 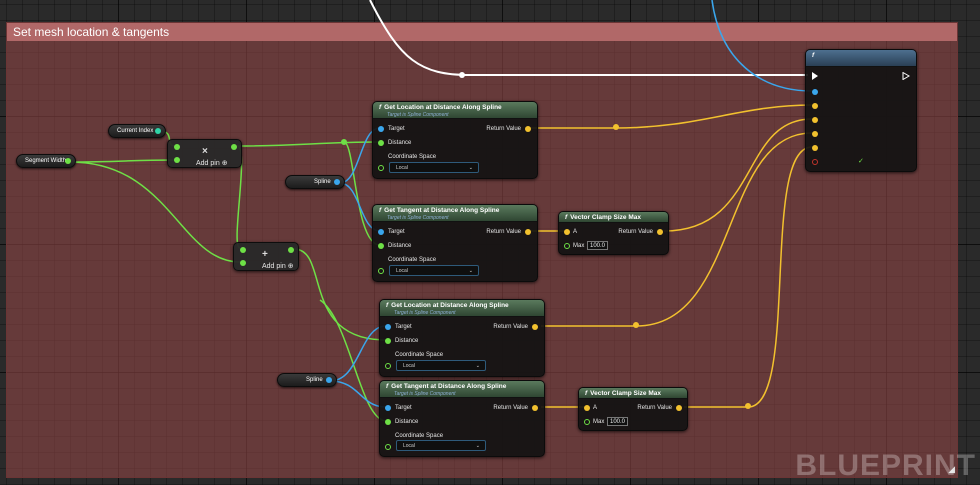 What do you see at coordinates (434, 270) in the screenshot?
I see `get-tangent-1-coord-dropdown: Local ⌄` at bounding box center [434, 270].